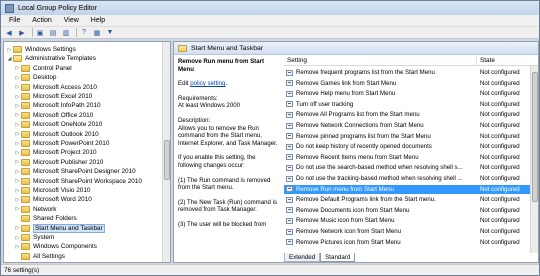 The image size is (540, 276). What do you see at coordinates (356, 48) in the screenshot?
I see `details-header: Start Menu and Taskbar` at bounding box center [356, 48].